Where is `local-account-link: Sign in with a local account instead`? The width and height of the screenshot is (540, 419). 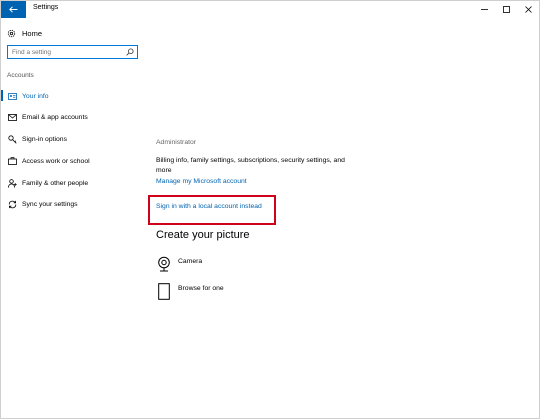
local-account-link: Sign in with a local account instead is located at coordinates (209, 206).